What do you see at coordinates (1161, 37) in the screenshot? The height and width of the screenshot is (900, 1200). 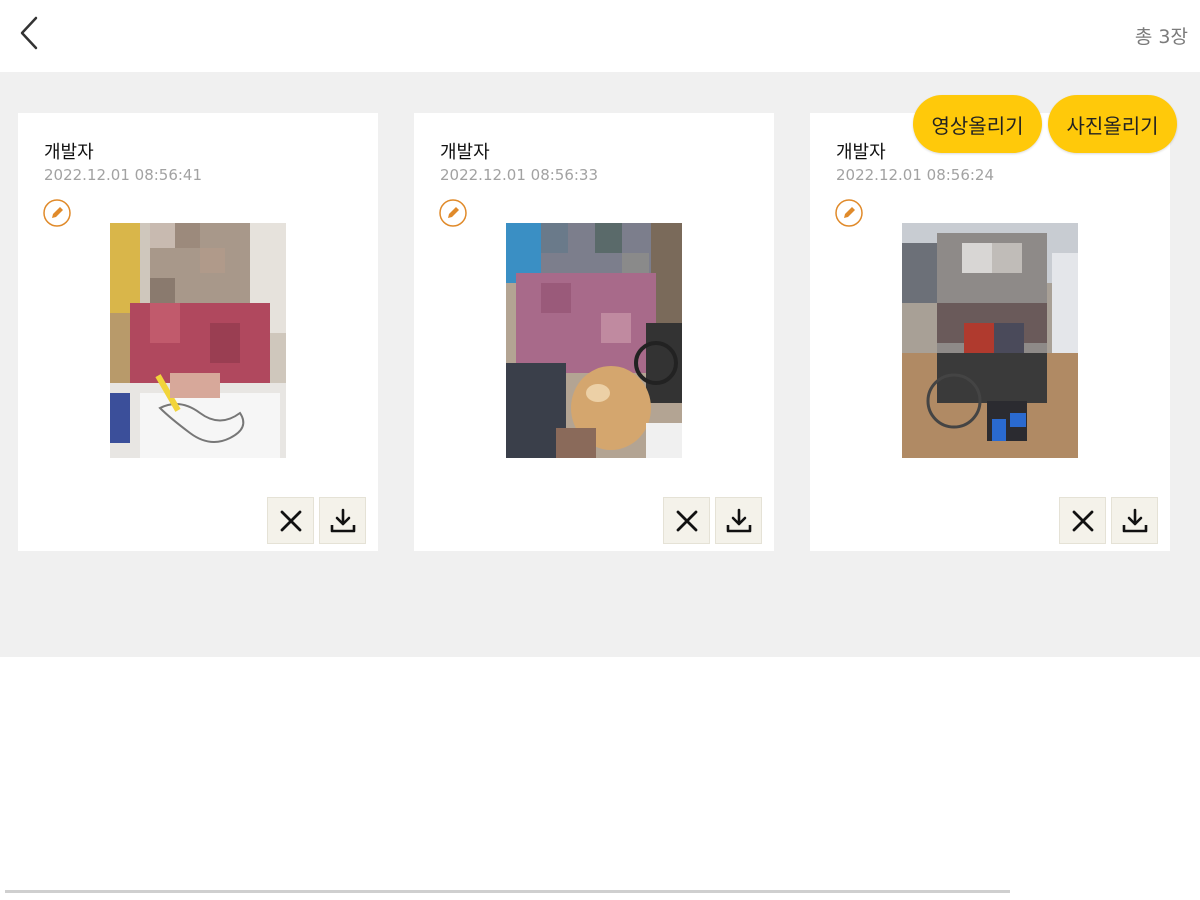 I see `total-count: 총 3장` at bounding box center [1161, 37].